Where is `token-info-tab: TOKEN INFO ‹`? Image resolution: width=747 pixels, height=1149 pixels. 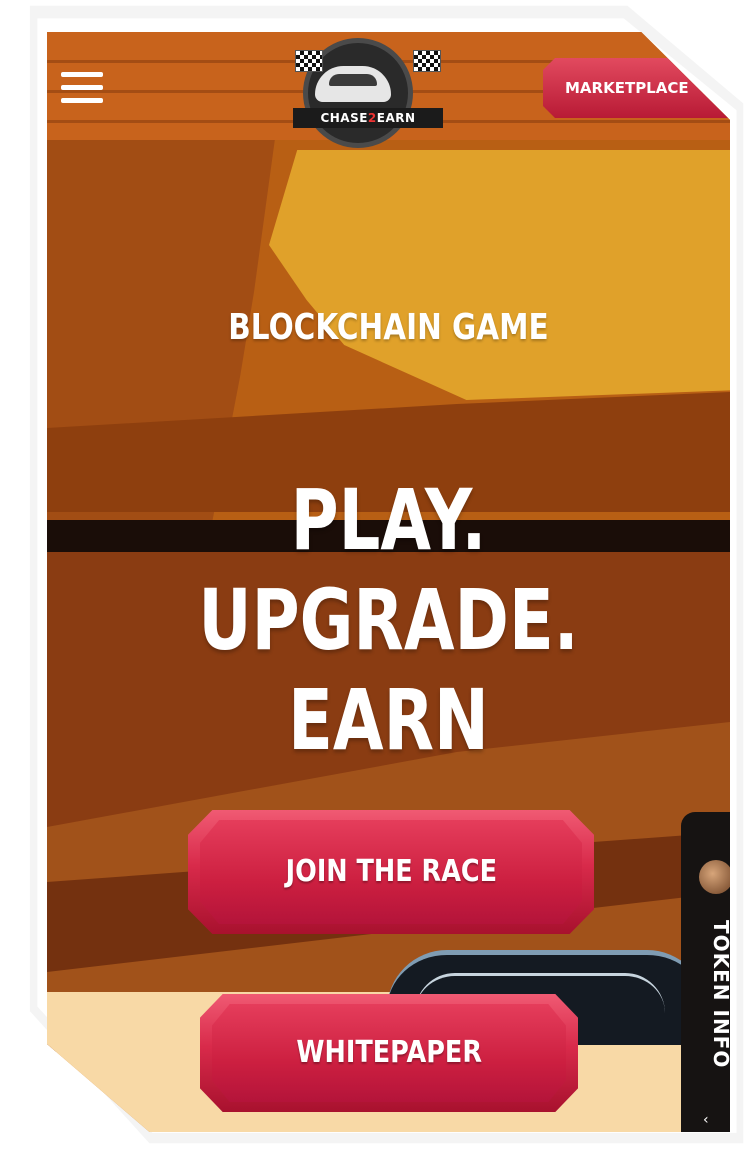
token-info-tab: TOKEN INFO ‹ is located at coordinates (705, 972).